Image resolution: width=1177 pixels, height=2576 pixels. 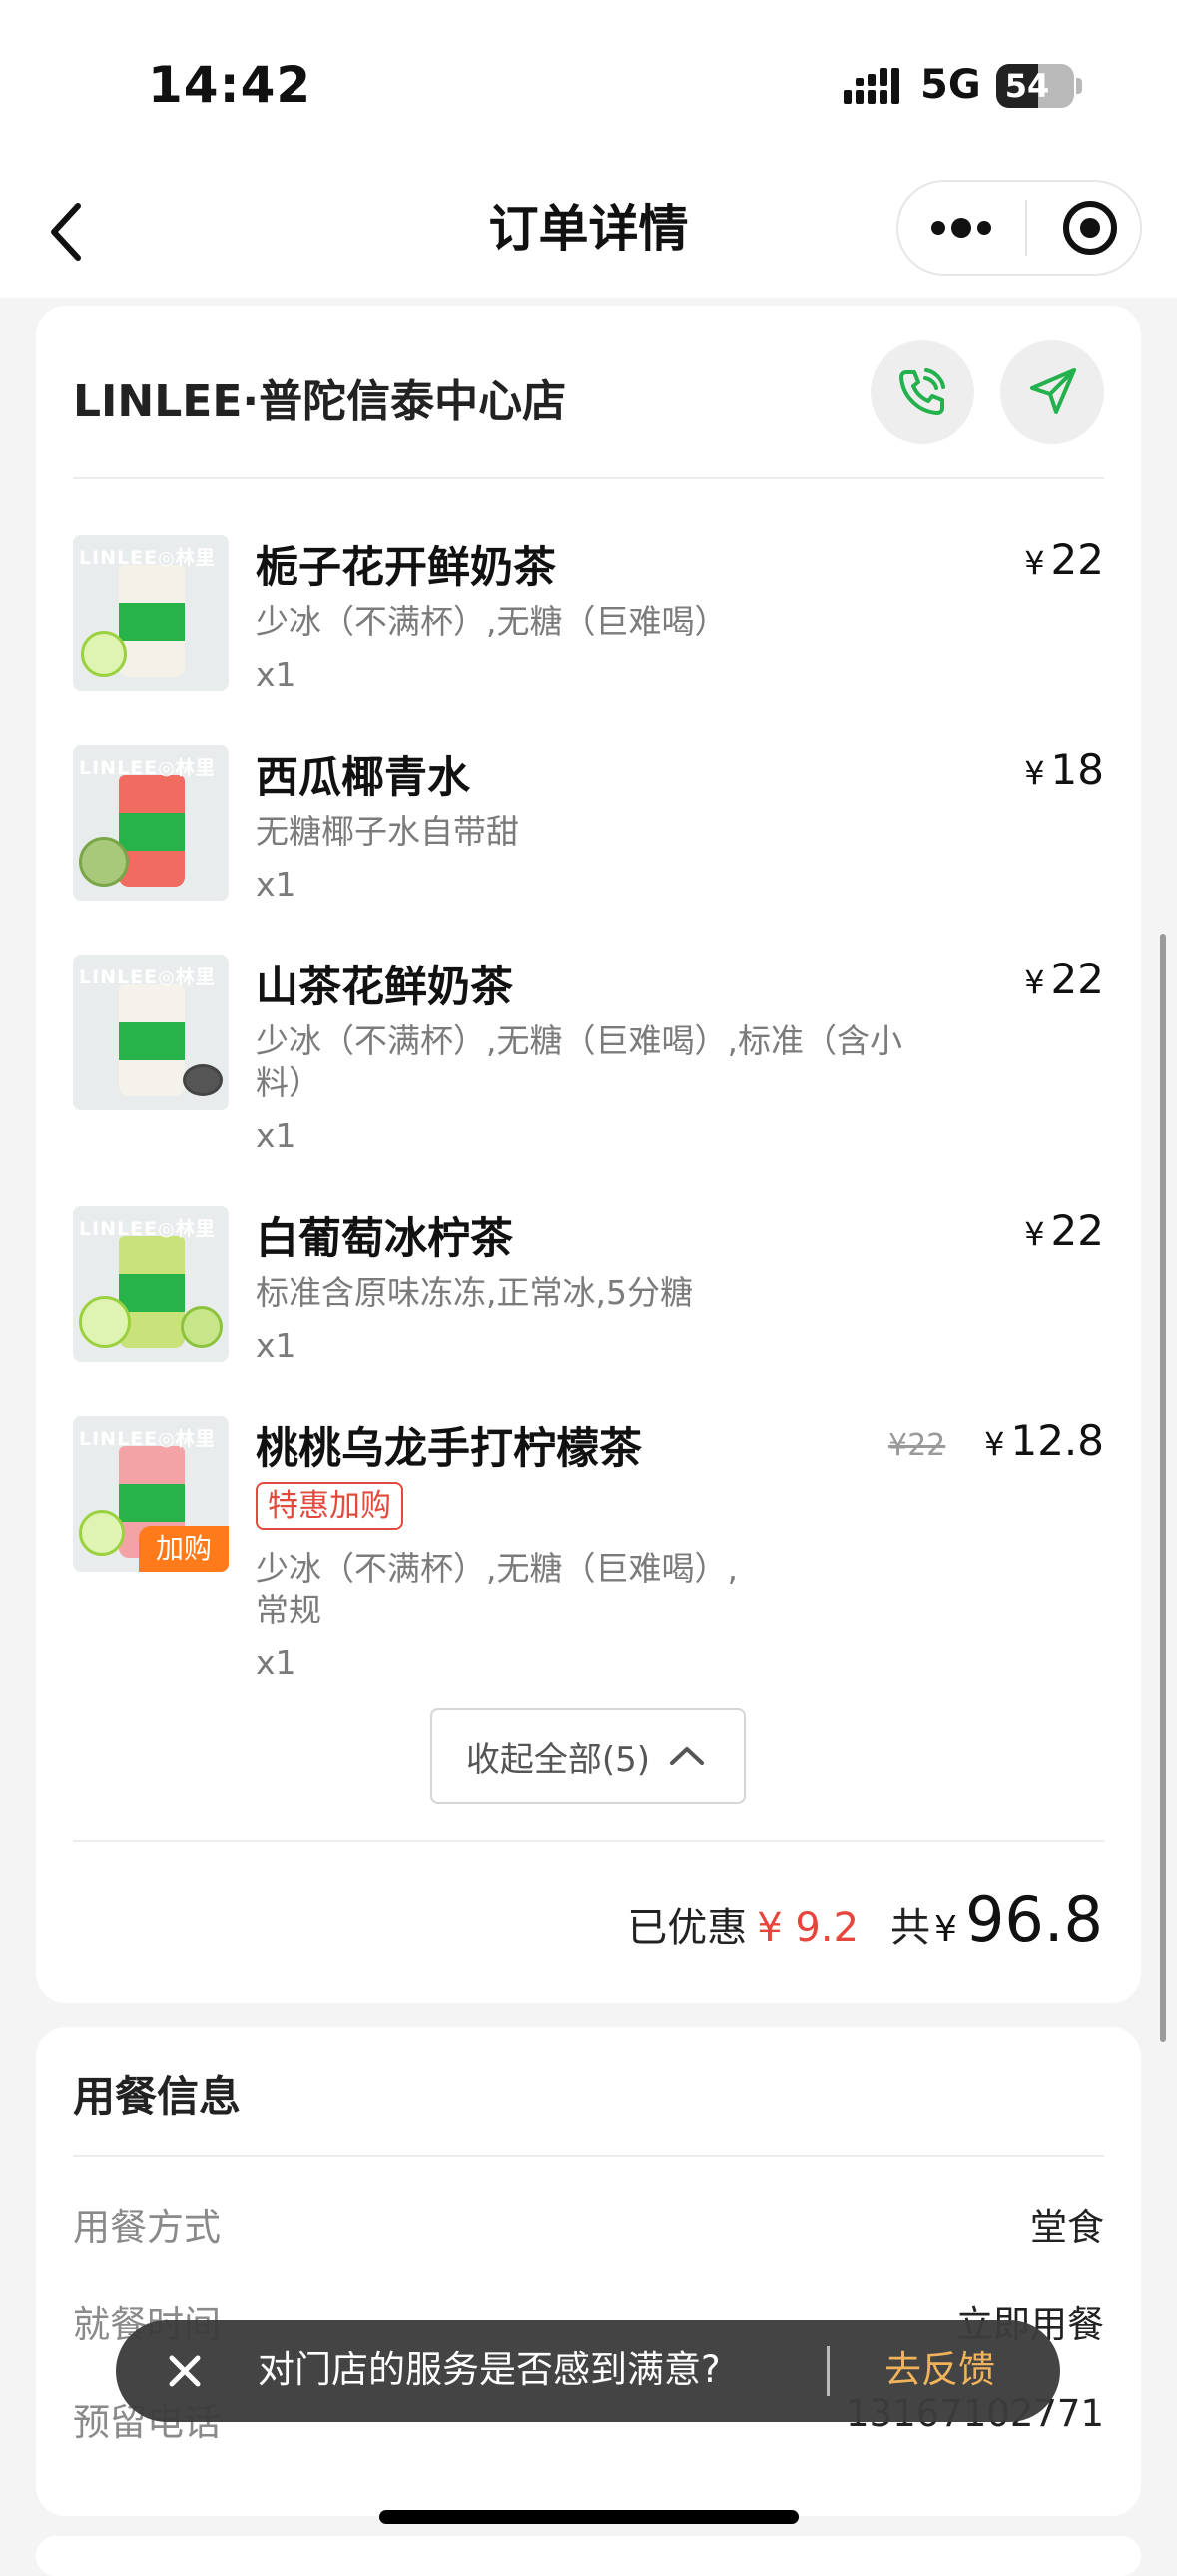 I want to click on product-image: LINLEE◎林里 加购, so click(x=151, y=1494).